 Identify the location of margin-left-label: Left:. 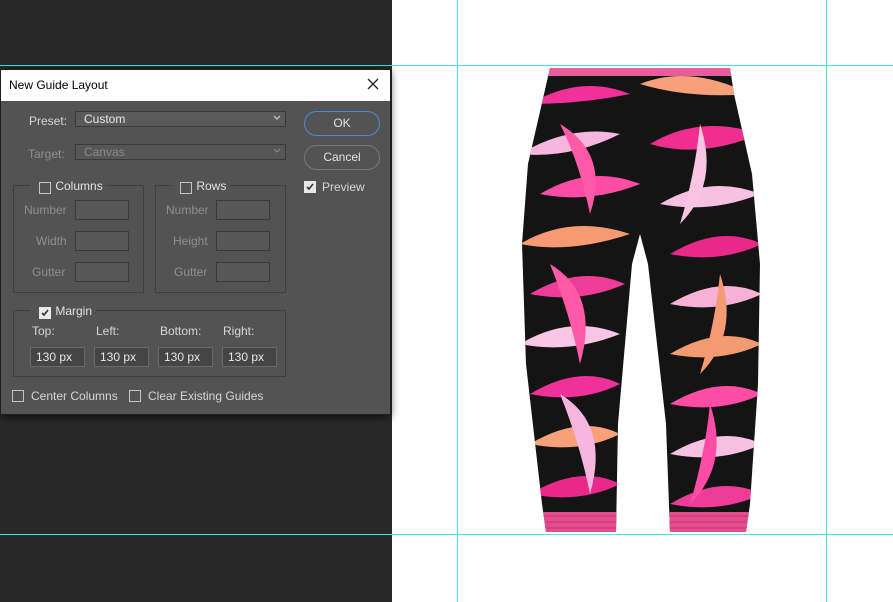
(108, 331).